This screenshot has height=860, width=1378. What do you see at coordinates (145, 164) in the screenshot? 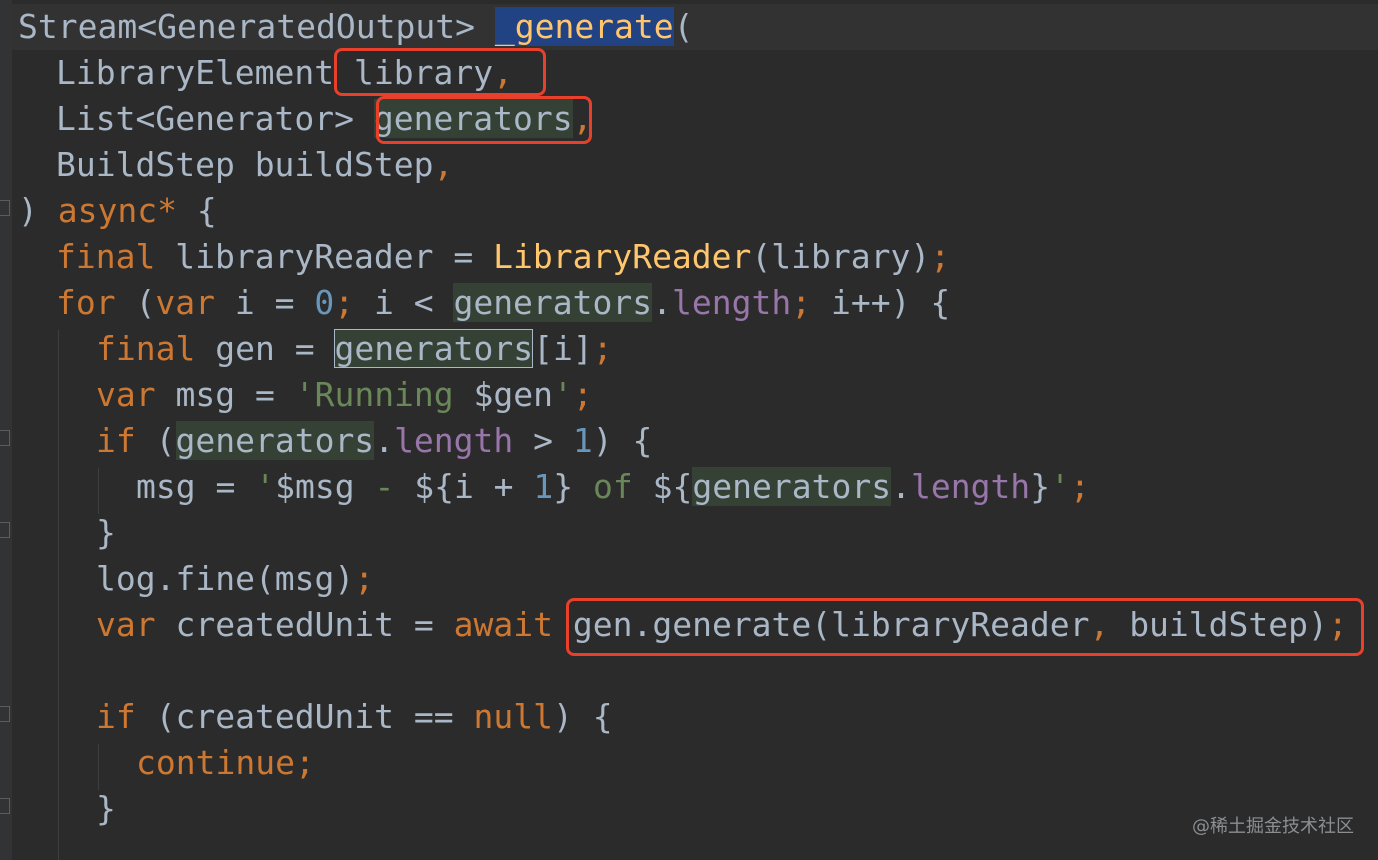
I see `param-type: BuildStep` at bounding box center [145, 164].